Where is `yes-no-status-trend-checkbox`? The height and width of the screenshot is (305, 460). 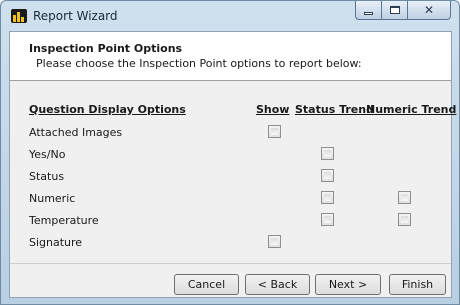
yes-no-status-trend-checkbox is located at coordinates (327, 153).